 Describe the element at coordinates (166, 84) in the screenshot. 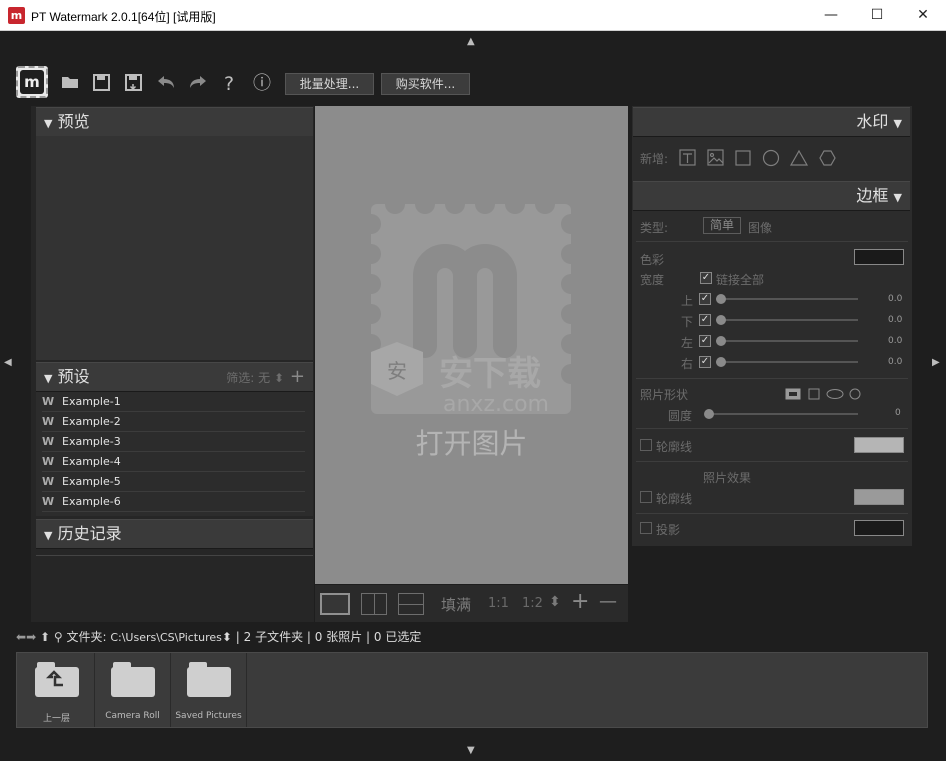

I see `undo-icon` at that location.